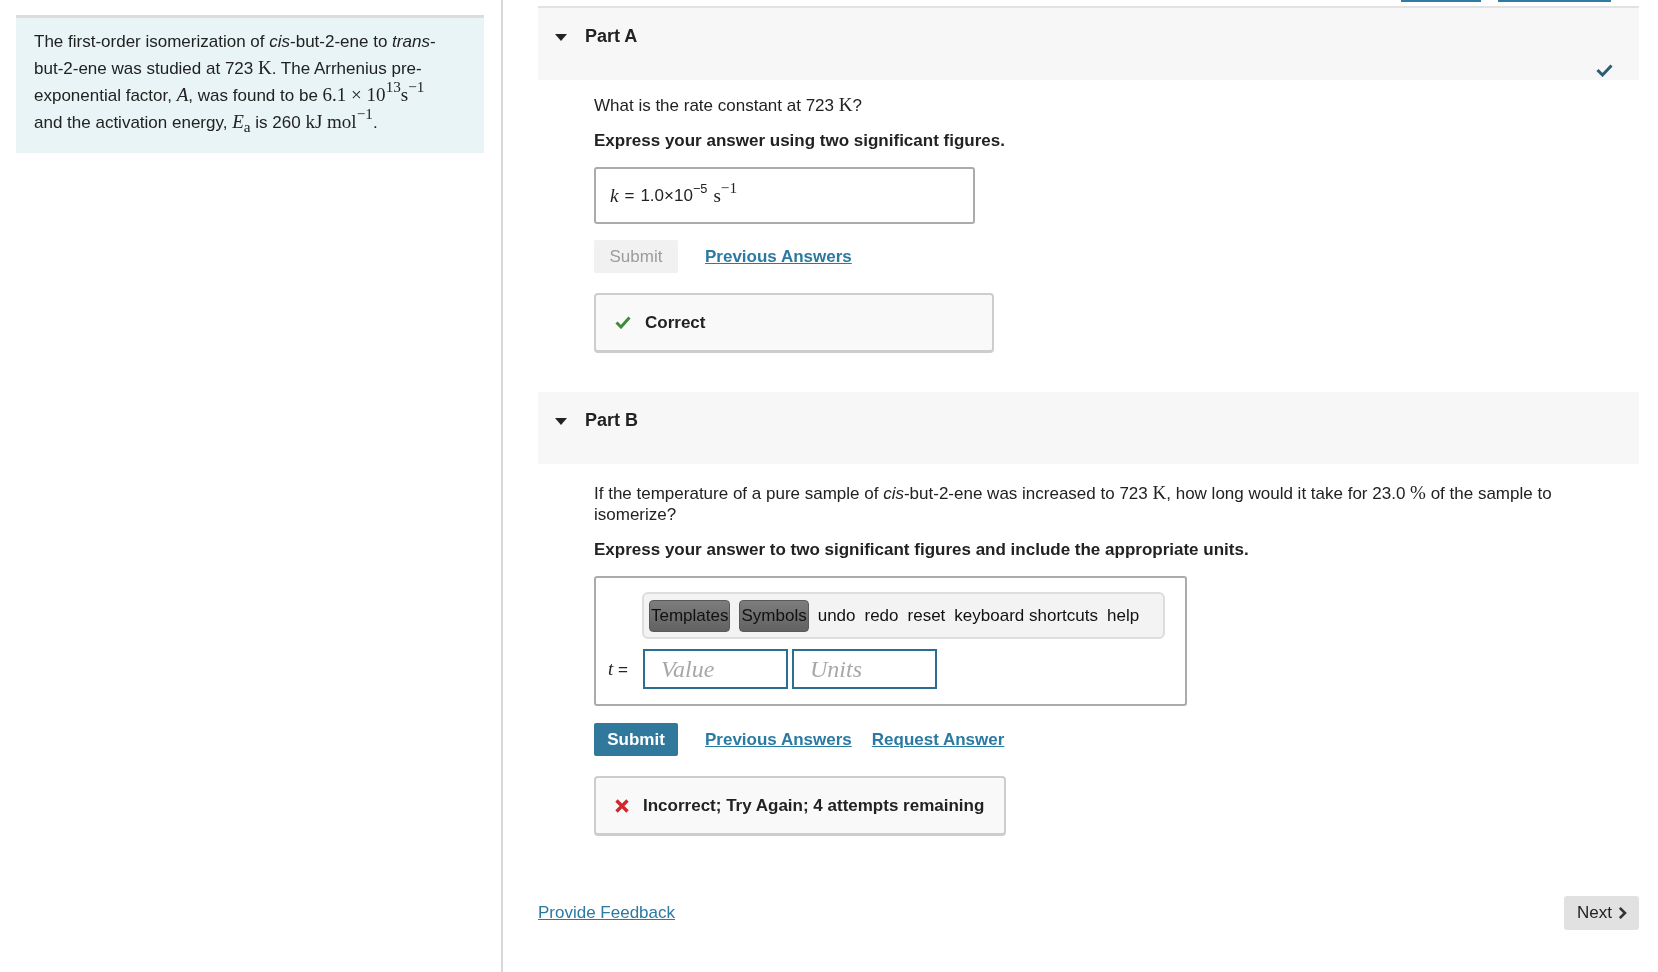 The width and height of the screenshot is (1658, 972). What do you see at coordinates (728, 105) in the screenshot?
I see `question-text: What is the rate constant at 723 K?` at bounding box center [728, 105].